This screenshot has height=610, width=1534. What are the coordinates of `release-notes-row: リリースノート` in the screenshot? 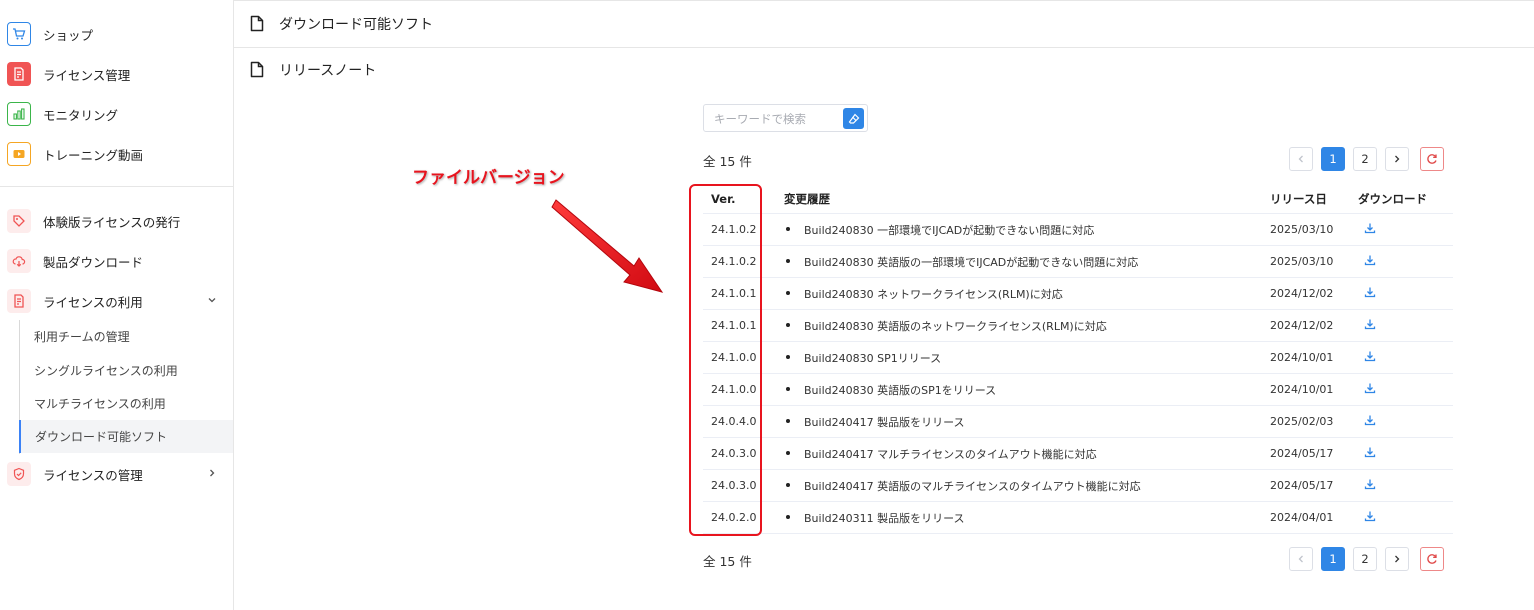 It's located at (884, 70).